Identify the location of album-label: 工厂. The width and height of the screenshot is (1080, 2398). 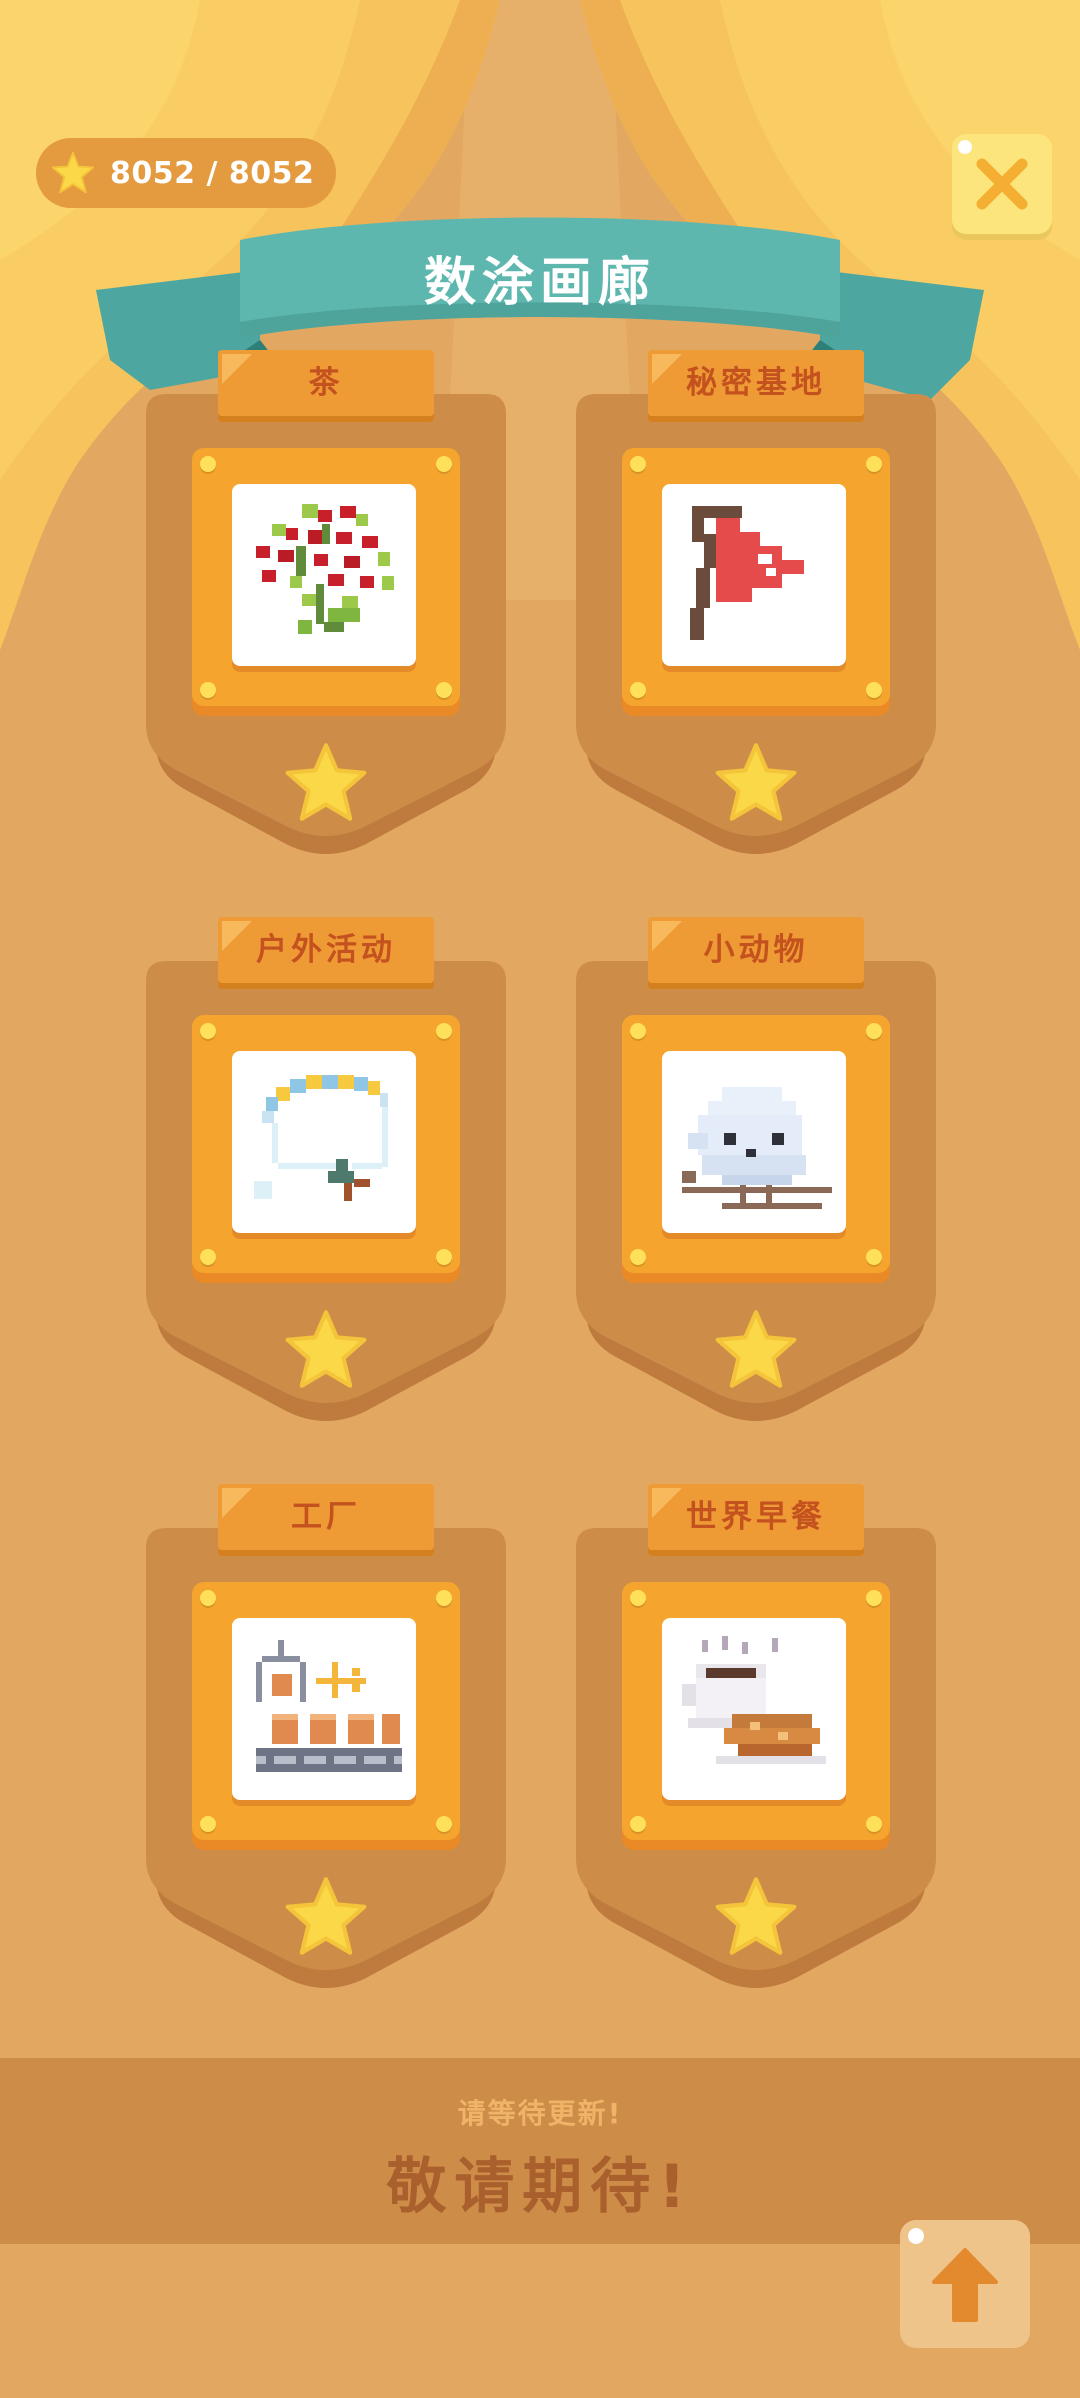
(326, 1517).